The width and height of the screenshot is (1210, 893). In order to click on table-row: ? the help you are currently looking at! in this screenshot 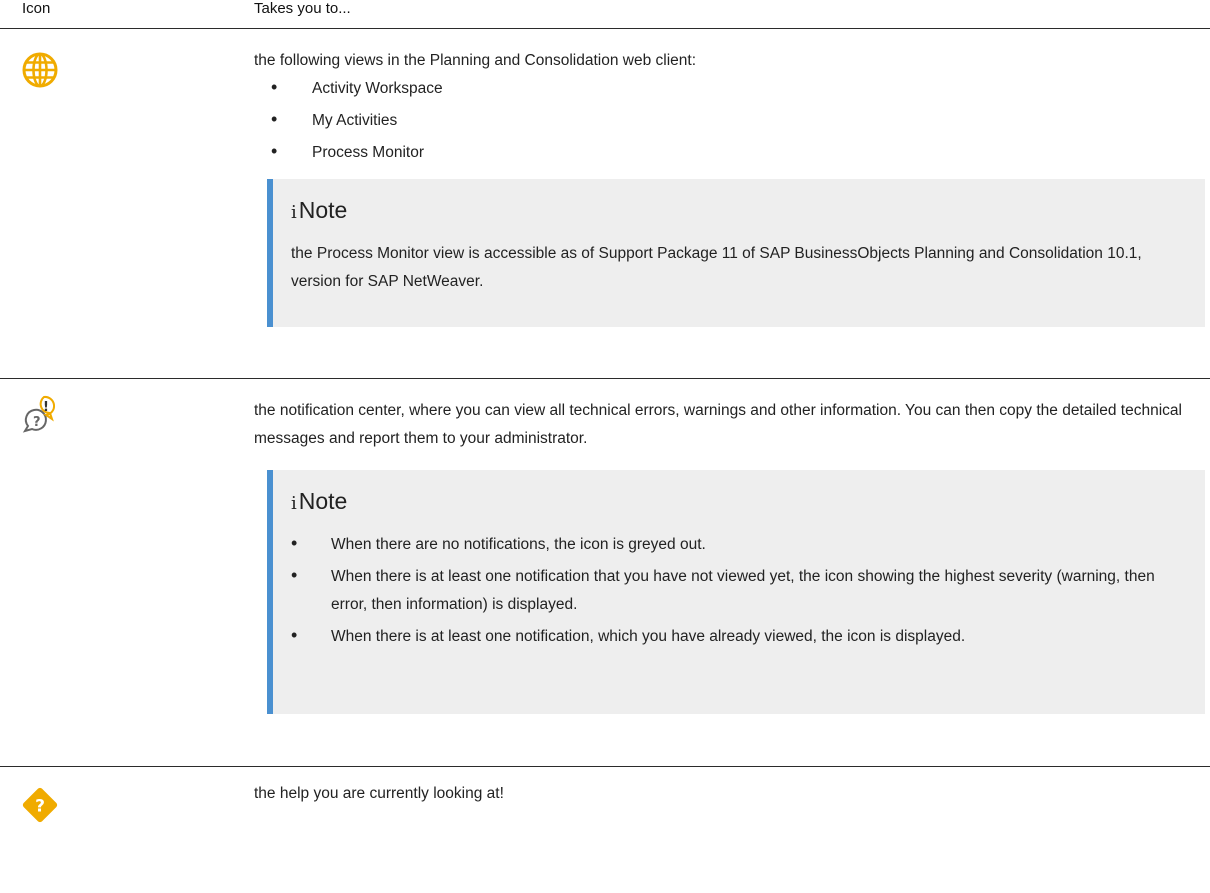, I will do `click(605, 830)`.